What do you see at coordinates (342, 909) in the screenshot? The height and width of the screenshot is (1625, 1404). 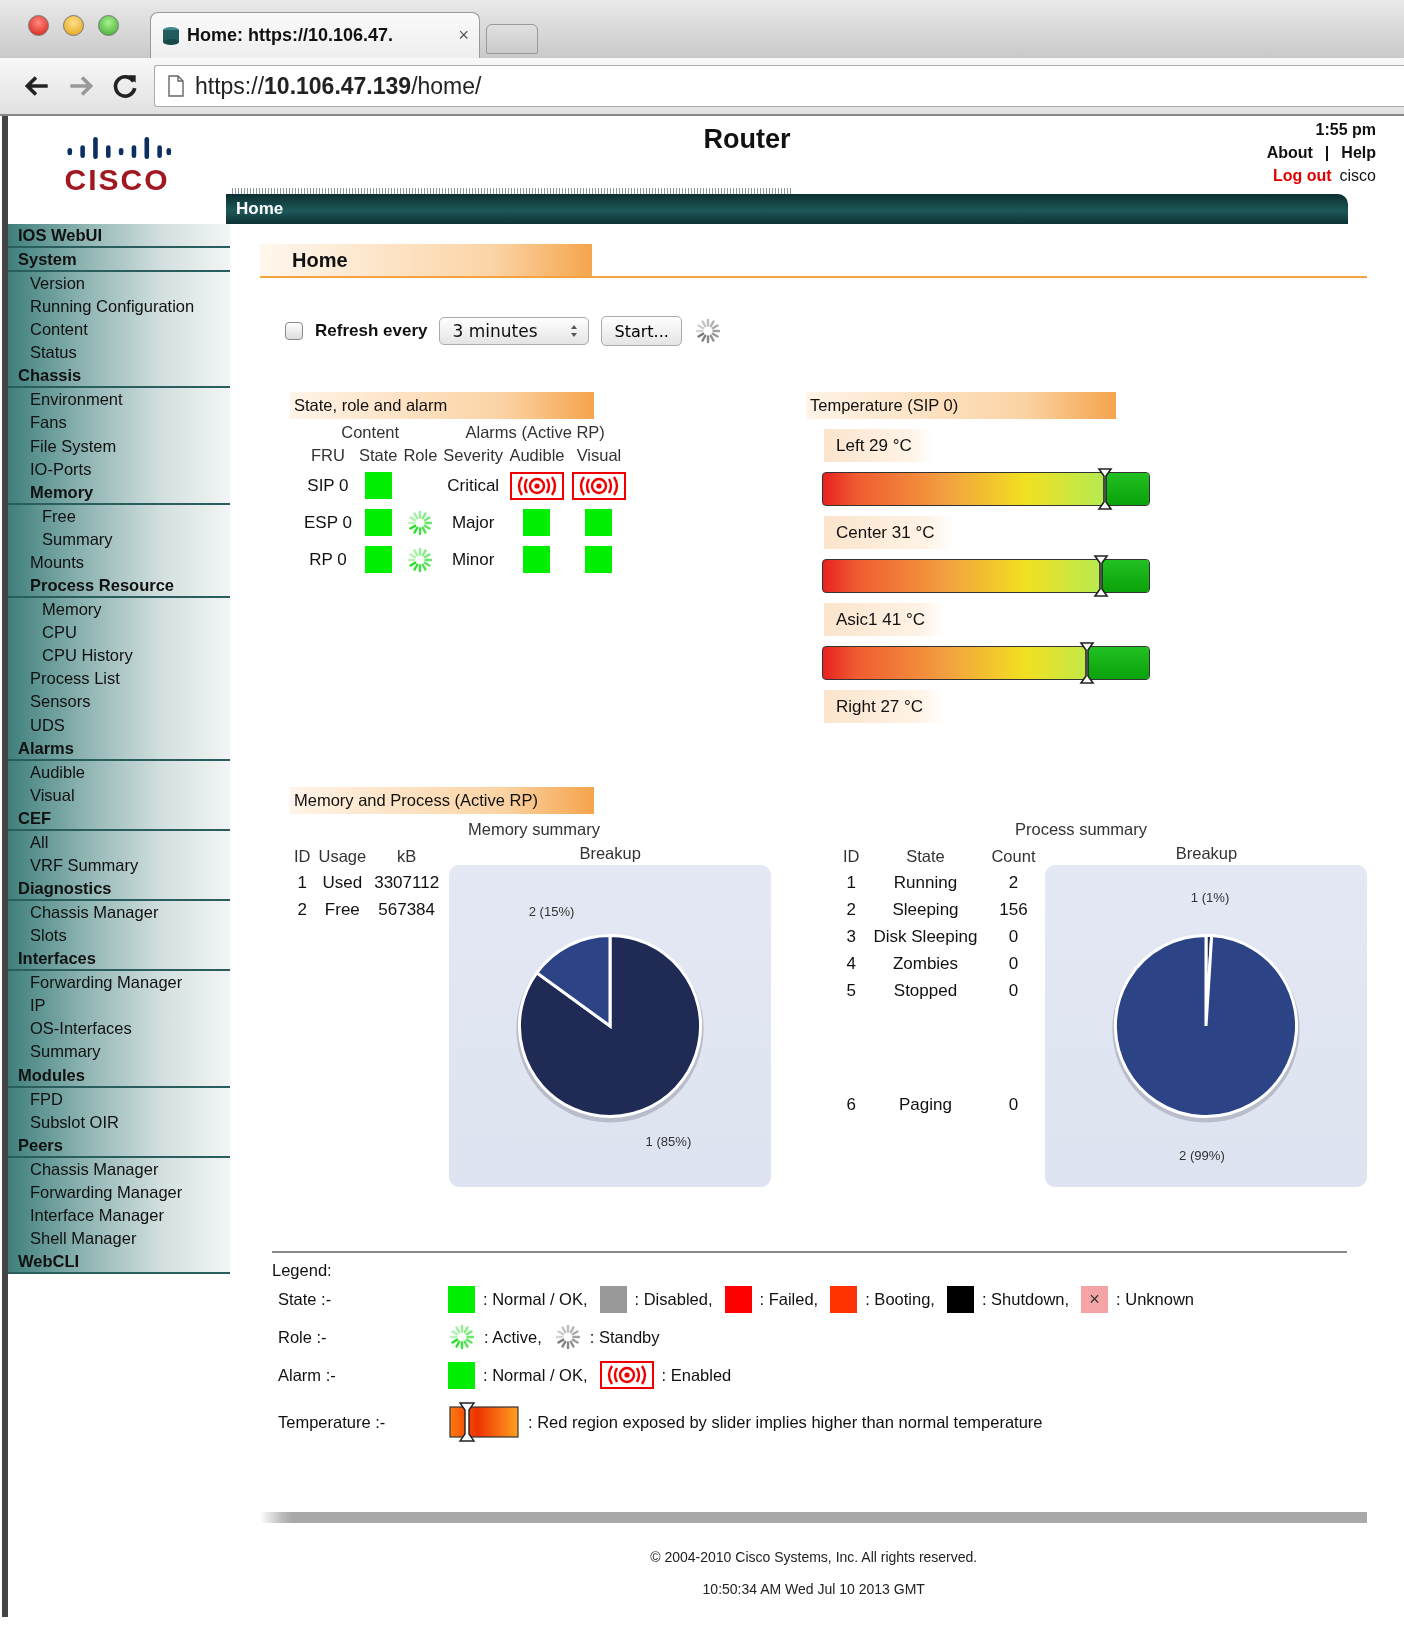 I see `table-cell-text: Free` at bounding box center [342, 909].